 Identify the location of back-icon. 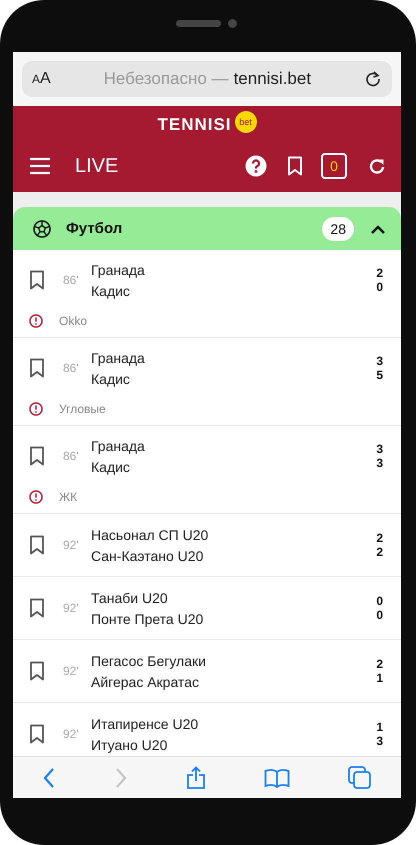
(49, 777).